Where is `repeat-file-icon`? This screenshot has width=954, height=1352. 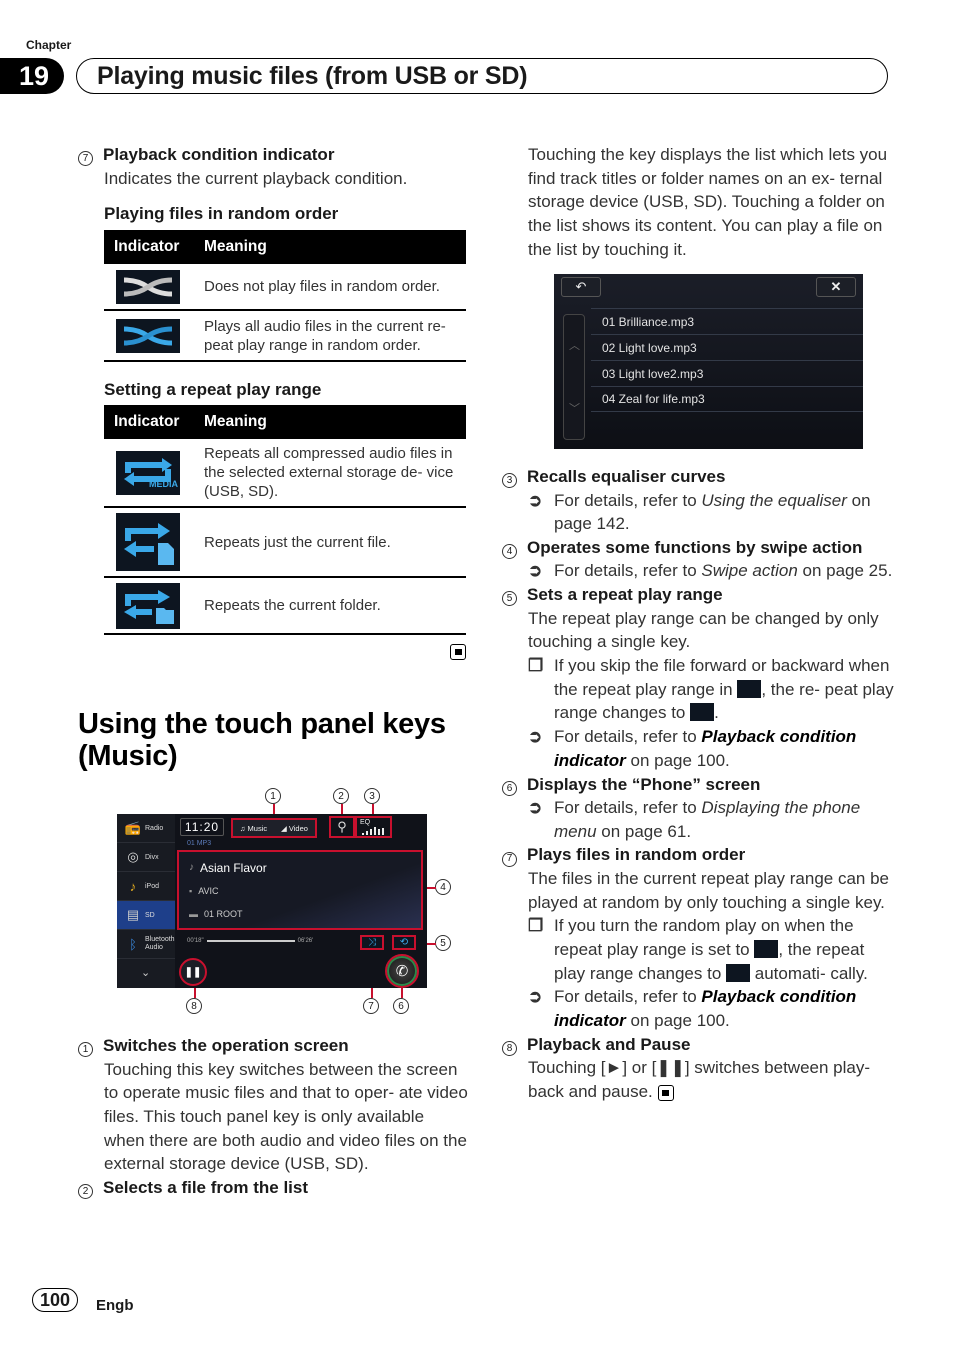 repeat-file-icon is located at coordinates (148, 542).